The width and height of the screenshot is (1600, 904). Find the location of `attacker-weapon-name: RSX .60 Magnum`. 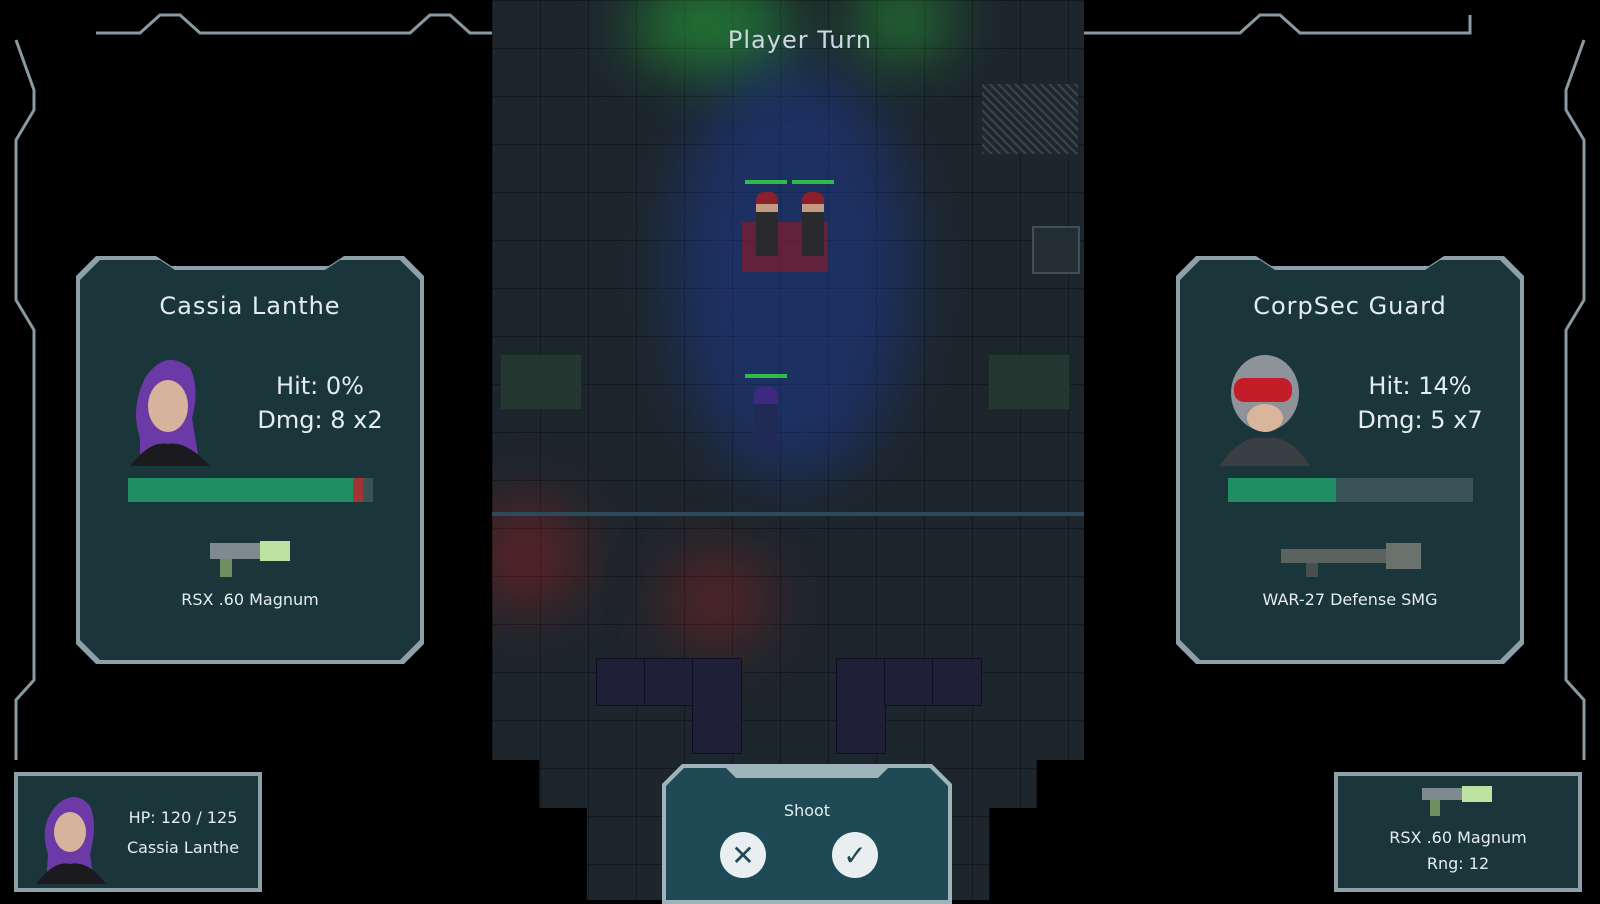

attacker-weapon-name: RSX .60 Magnum is located at coordinates (250, 599).